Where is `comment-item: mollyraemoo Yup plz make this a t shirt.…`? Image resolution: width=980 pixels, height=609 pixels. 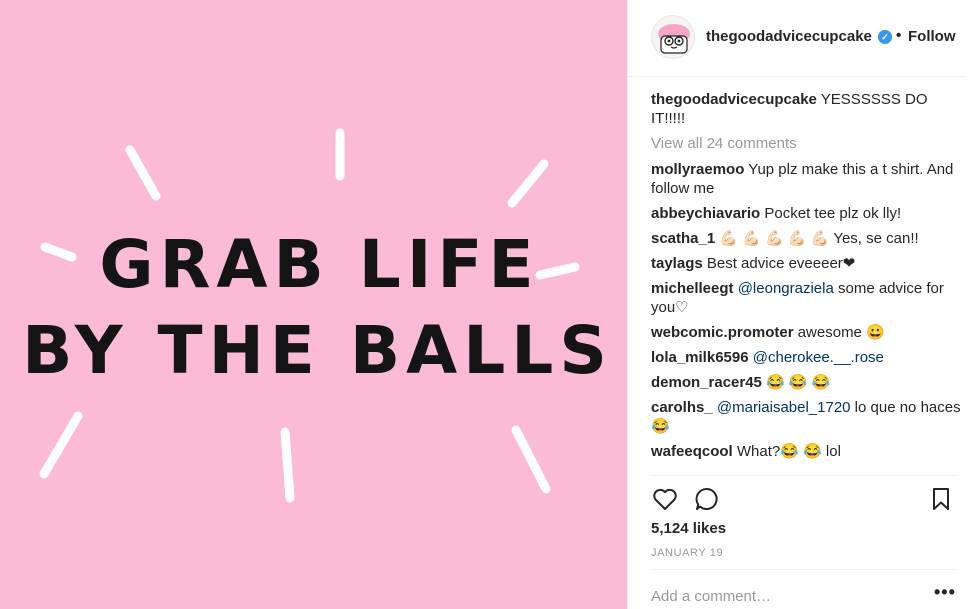
comment-item: mollyraemoo Yup plz make this a t shirt.… is located at coordinates (806, 179).